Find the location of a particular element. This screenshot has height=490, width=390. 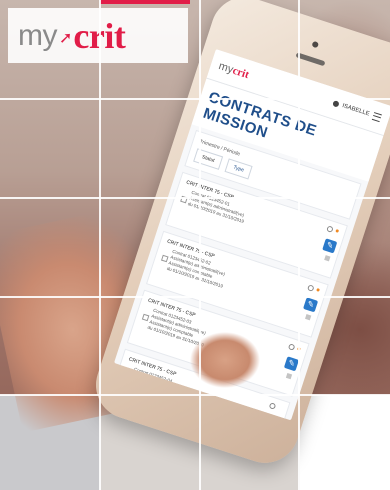

user-name: ISABELLE is located at coordinates (356, 110).